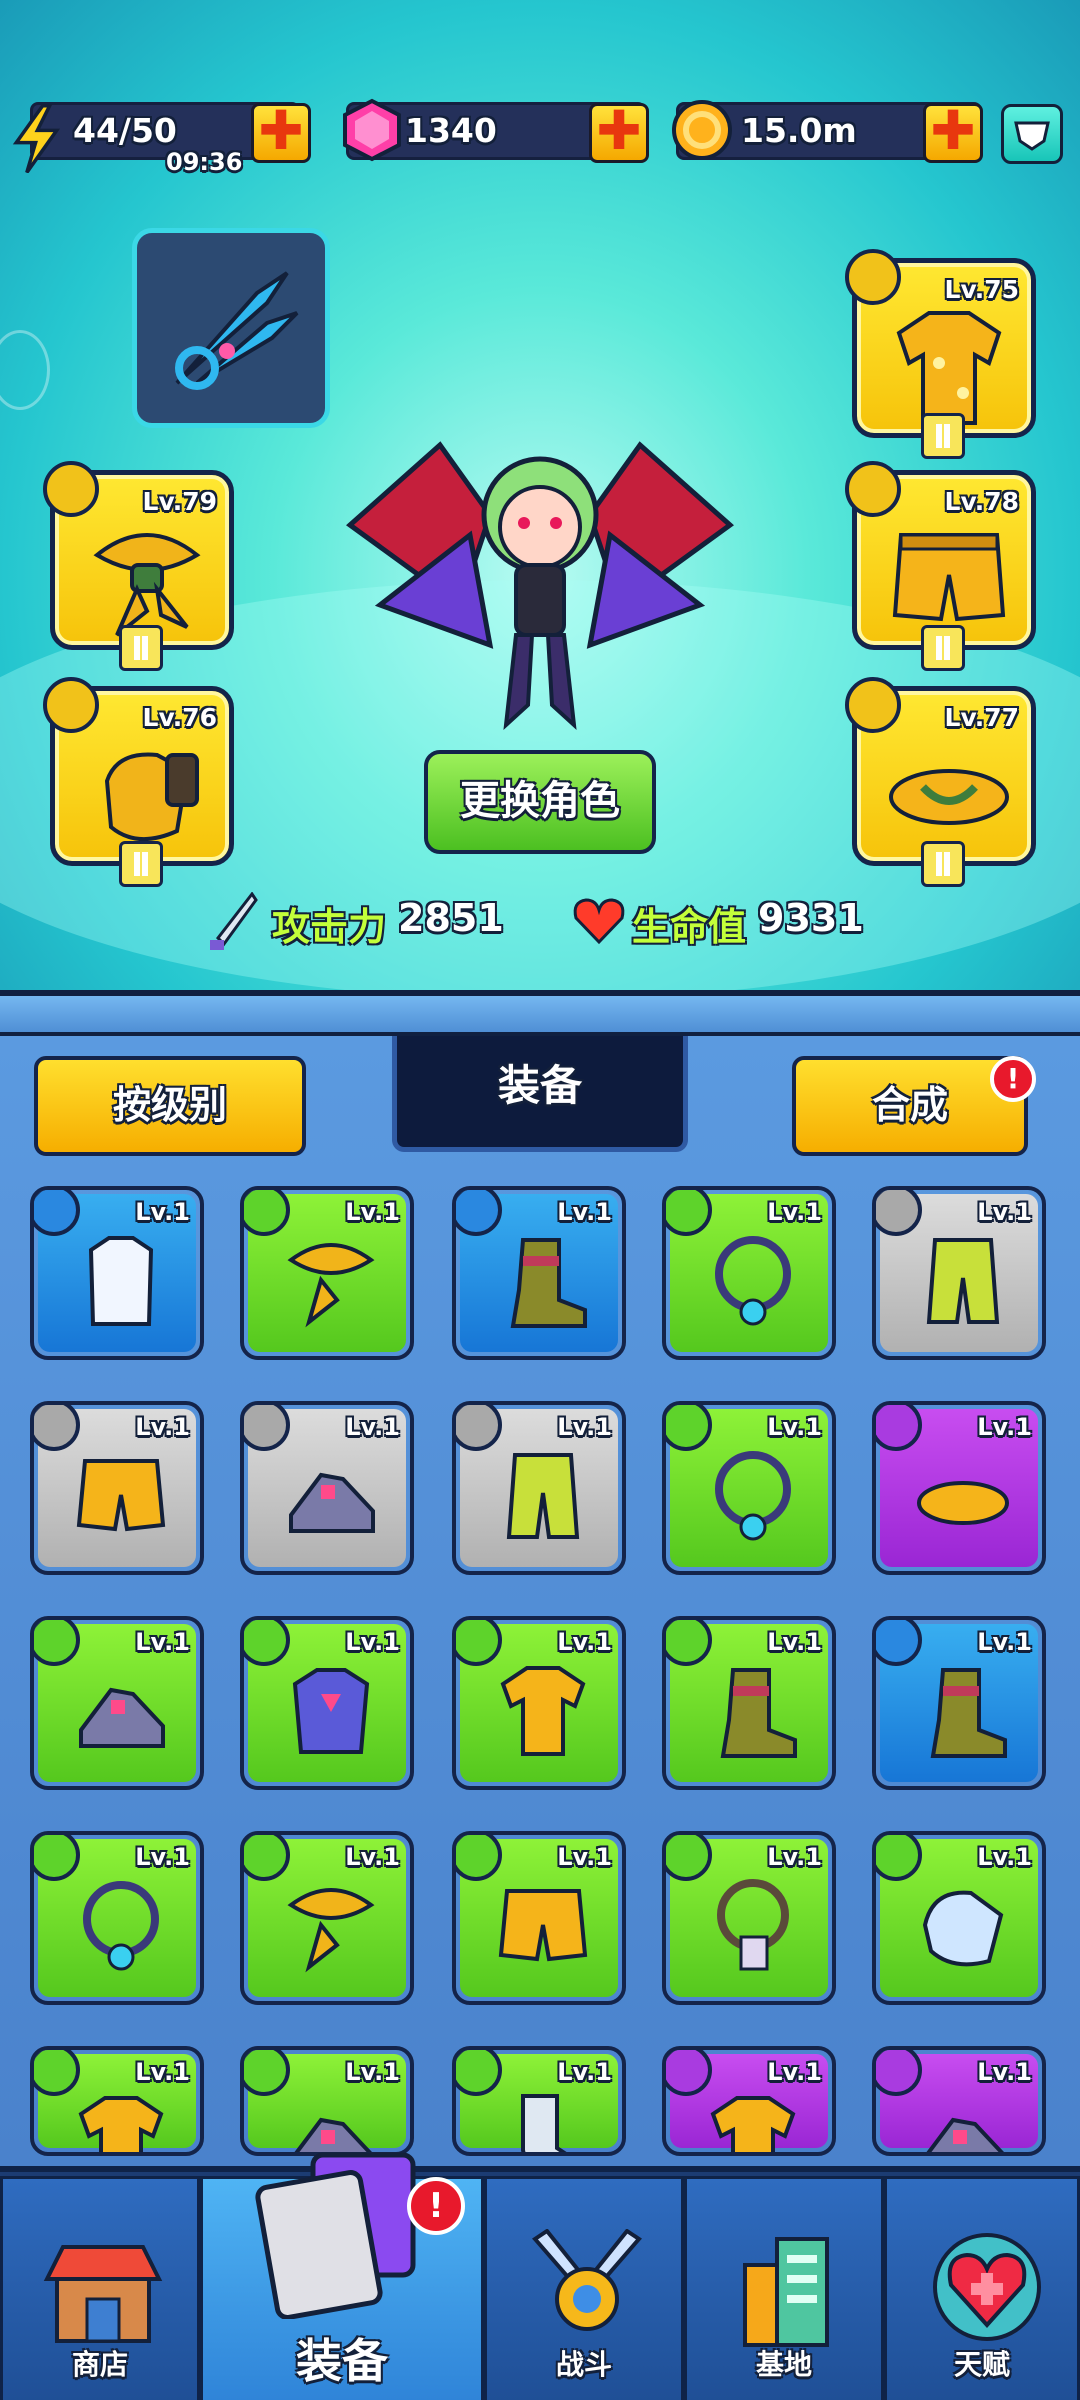 The width and height of the screenshot is (1080, 2400). I want to click on equip-slot-hands: Lv.76, so click(138, 782).